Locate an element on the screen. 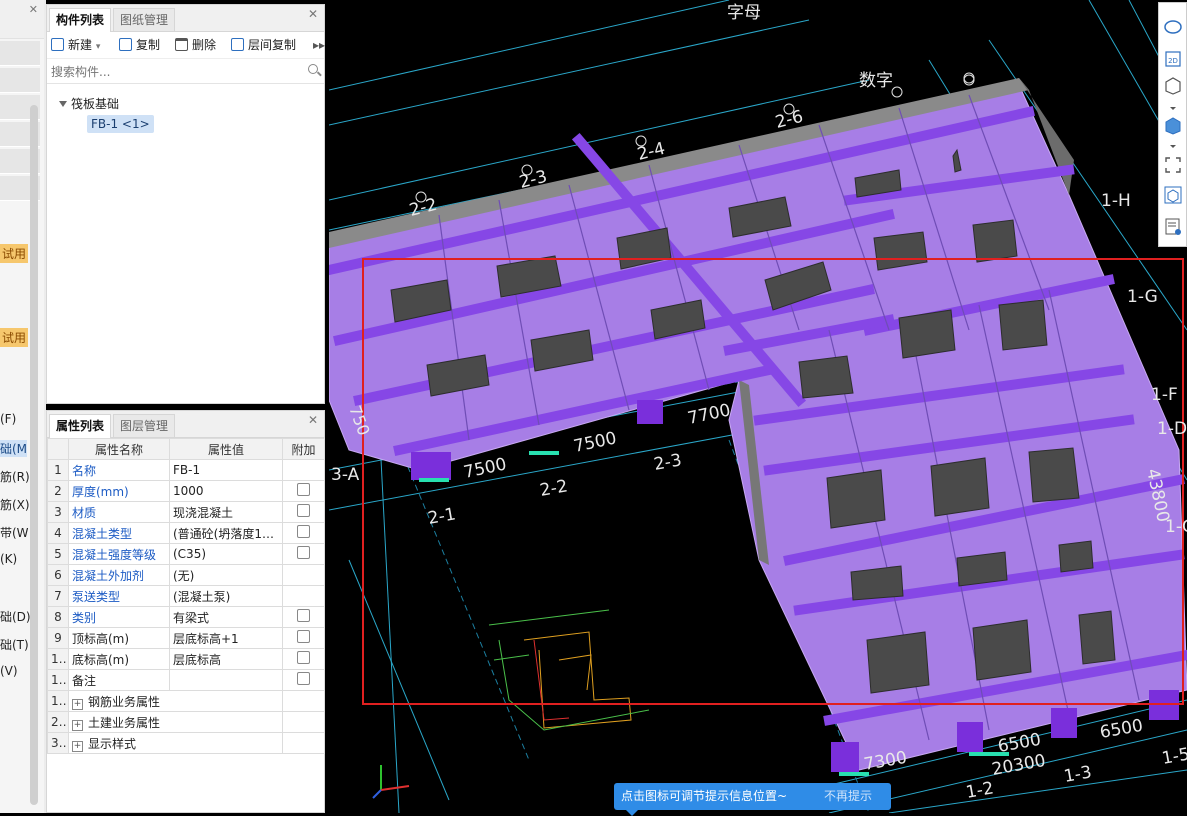 This screenshot has height=816, width=1187. tab-drawing-management: 图纸管理 is located at coordinates (144, 19).